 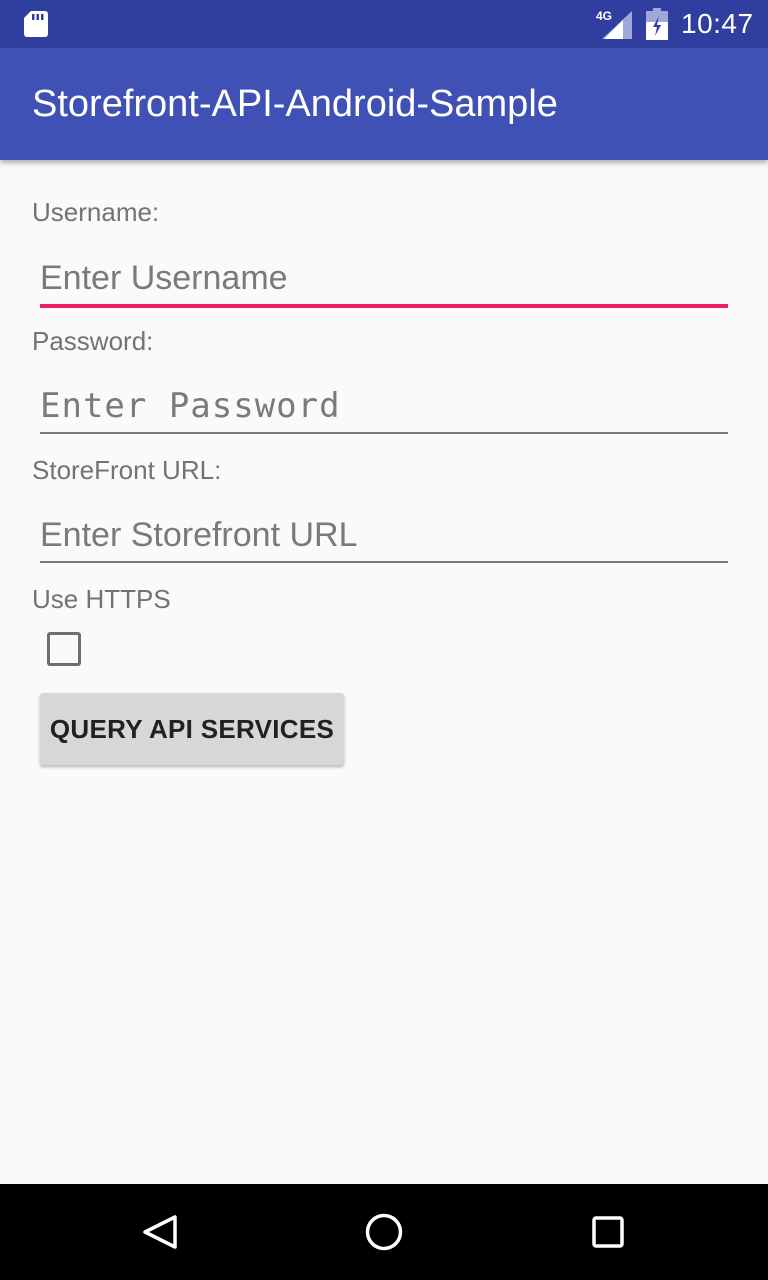 I want to click on password-label: Password:, so click(x=93, y=341).